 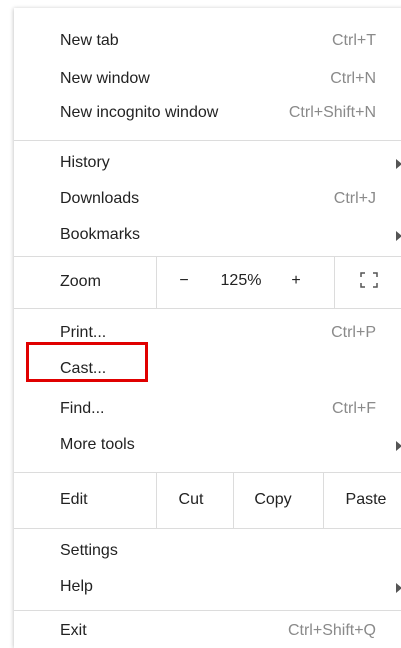 I want to click on menu-item-shortcut: Ctrl+T, so click(x=354, y=40).